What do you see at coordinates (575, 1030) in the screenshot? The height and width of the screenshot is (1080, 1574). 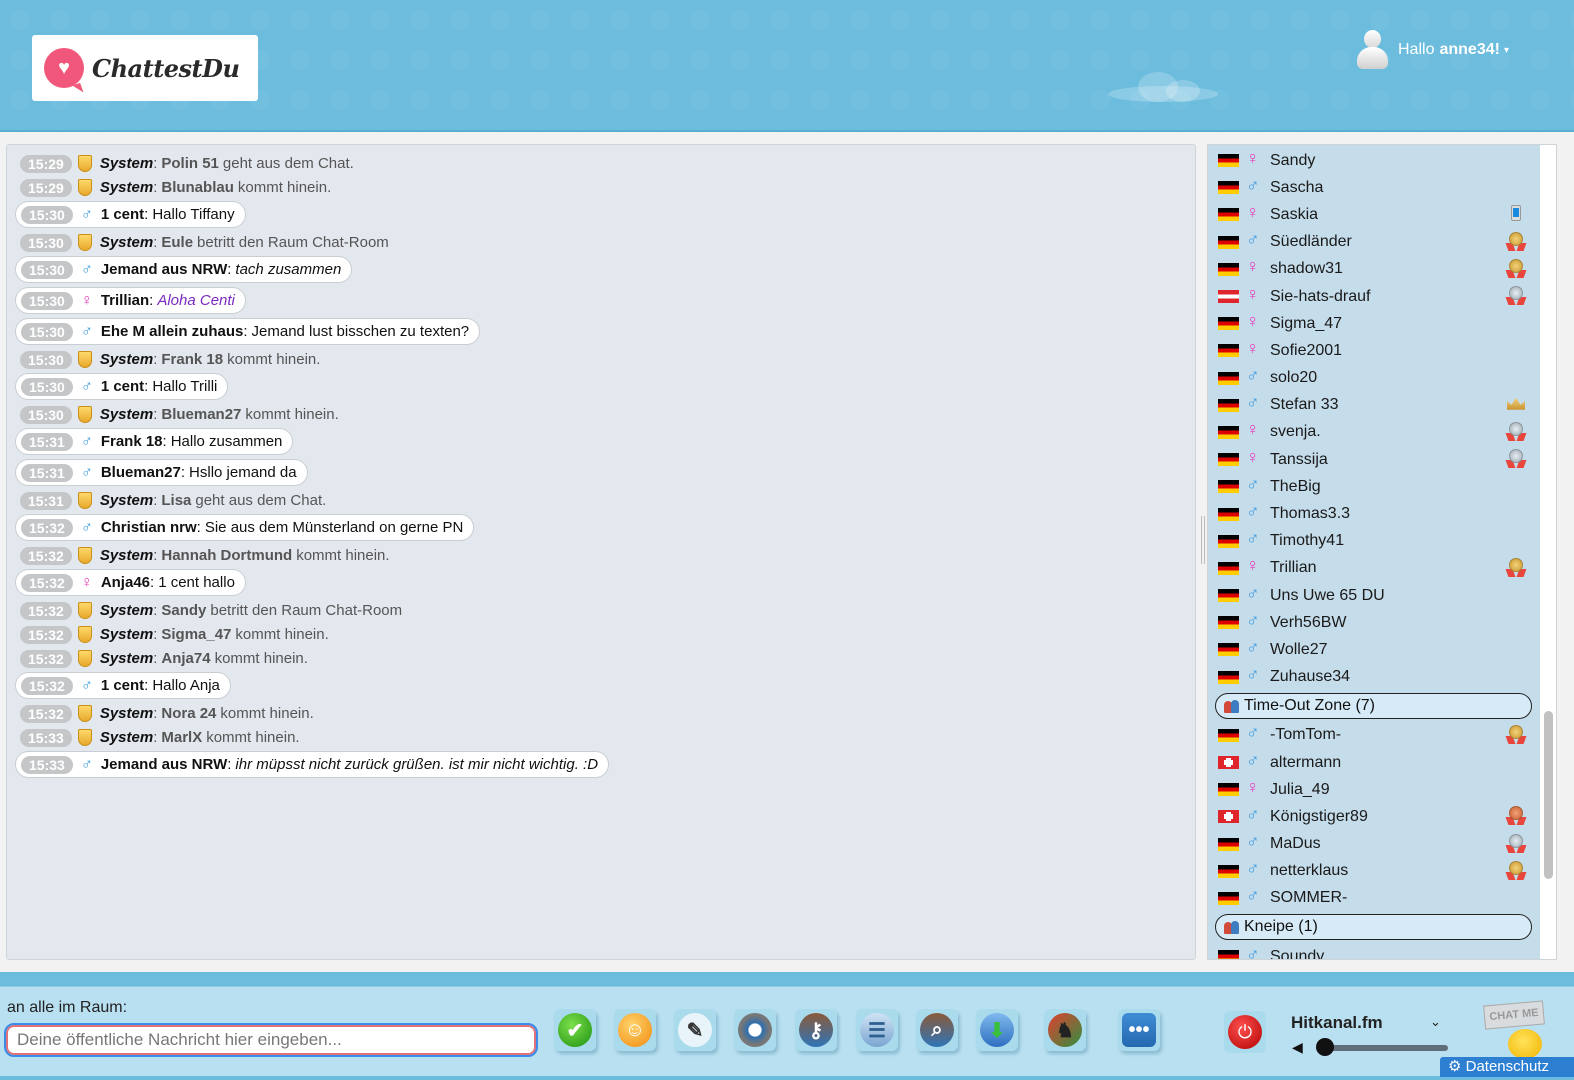 I see `send-check-button: ✔` at bounding box center [575, 1030].